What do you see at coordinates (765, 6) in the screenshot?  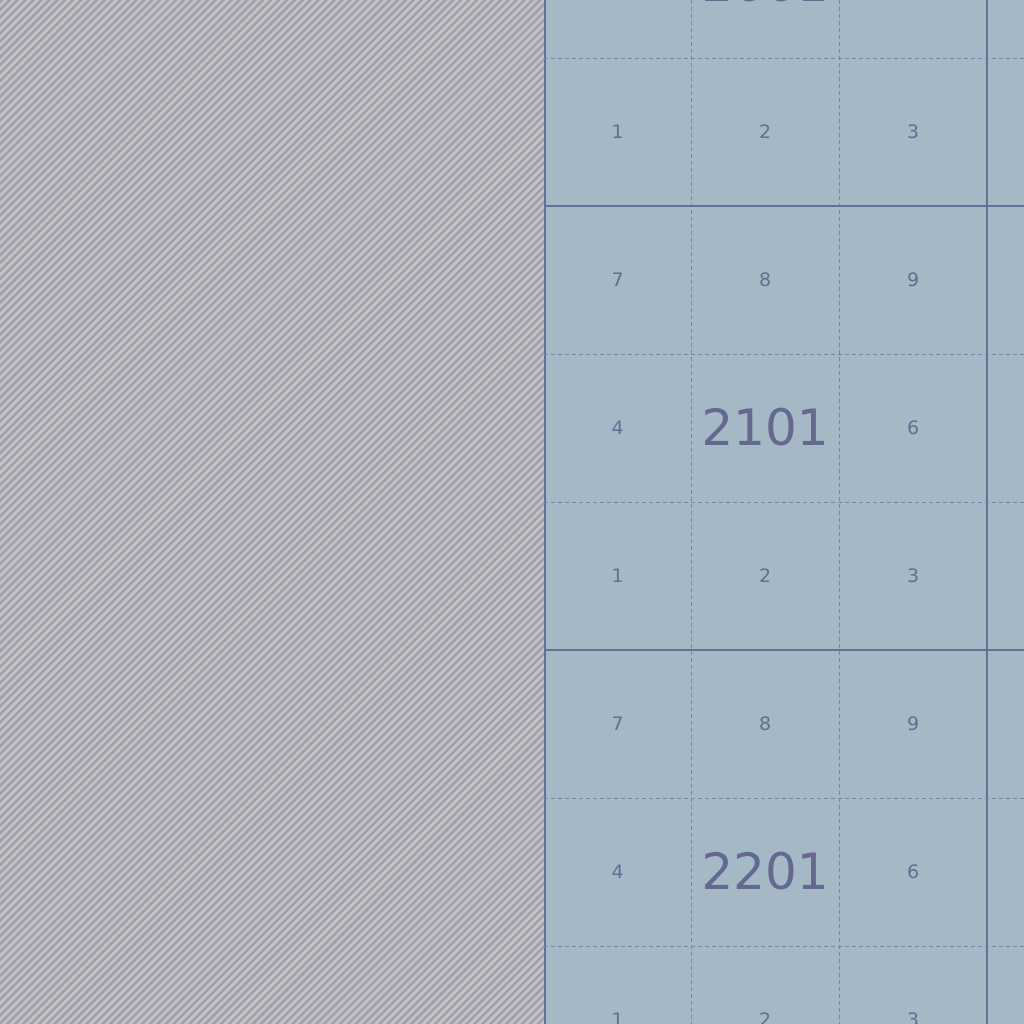 I see `block-id-label: 2001` at bounding box center [765, 6].